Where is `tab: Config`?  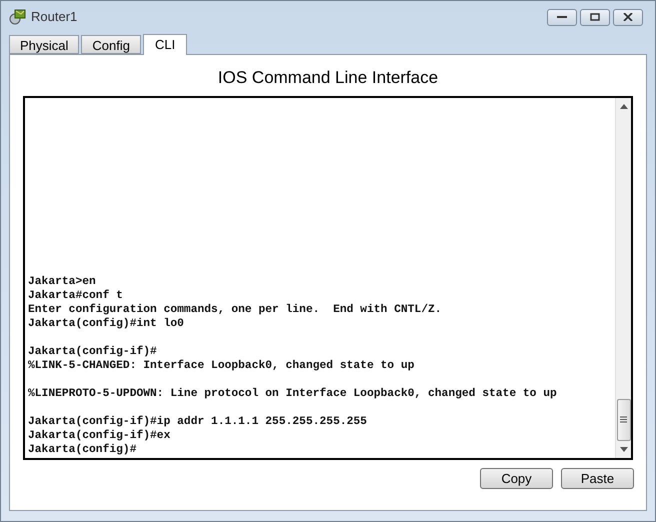
tab: Config is located at coordinates (111, 44).